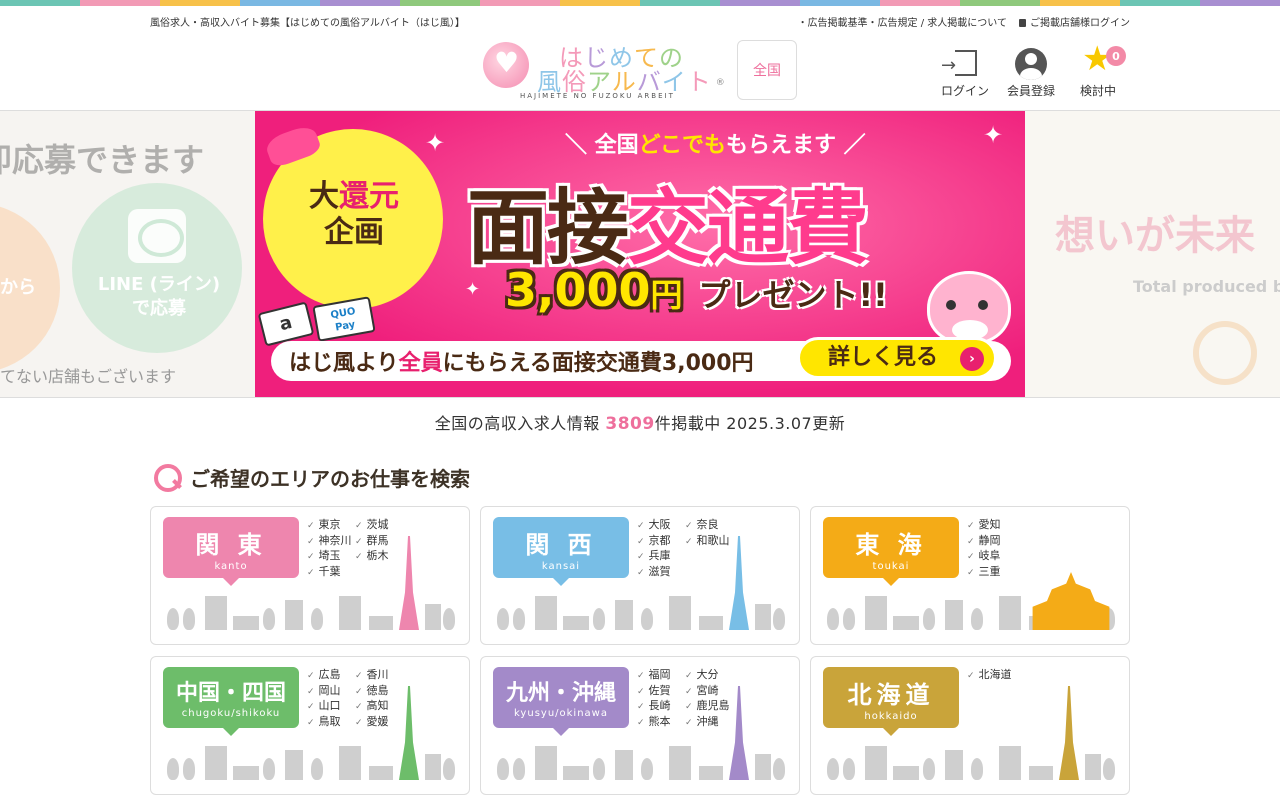  Describe the element at coordinates (369, 196) in the screenshot. I see `burst-text-b: 還元` at that location.